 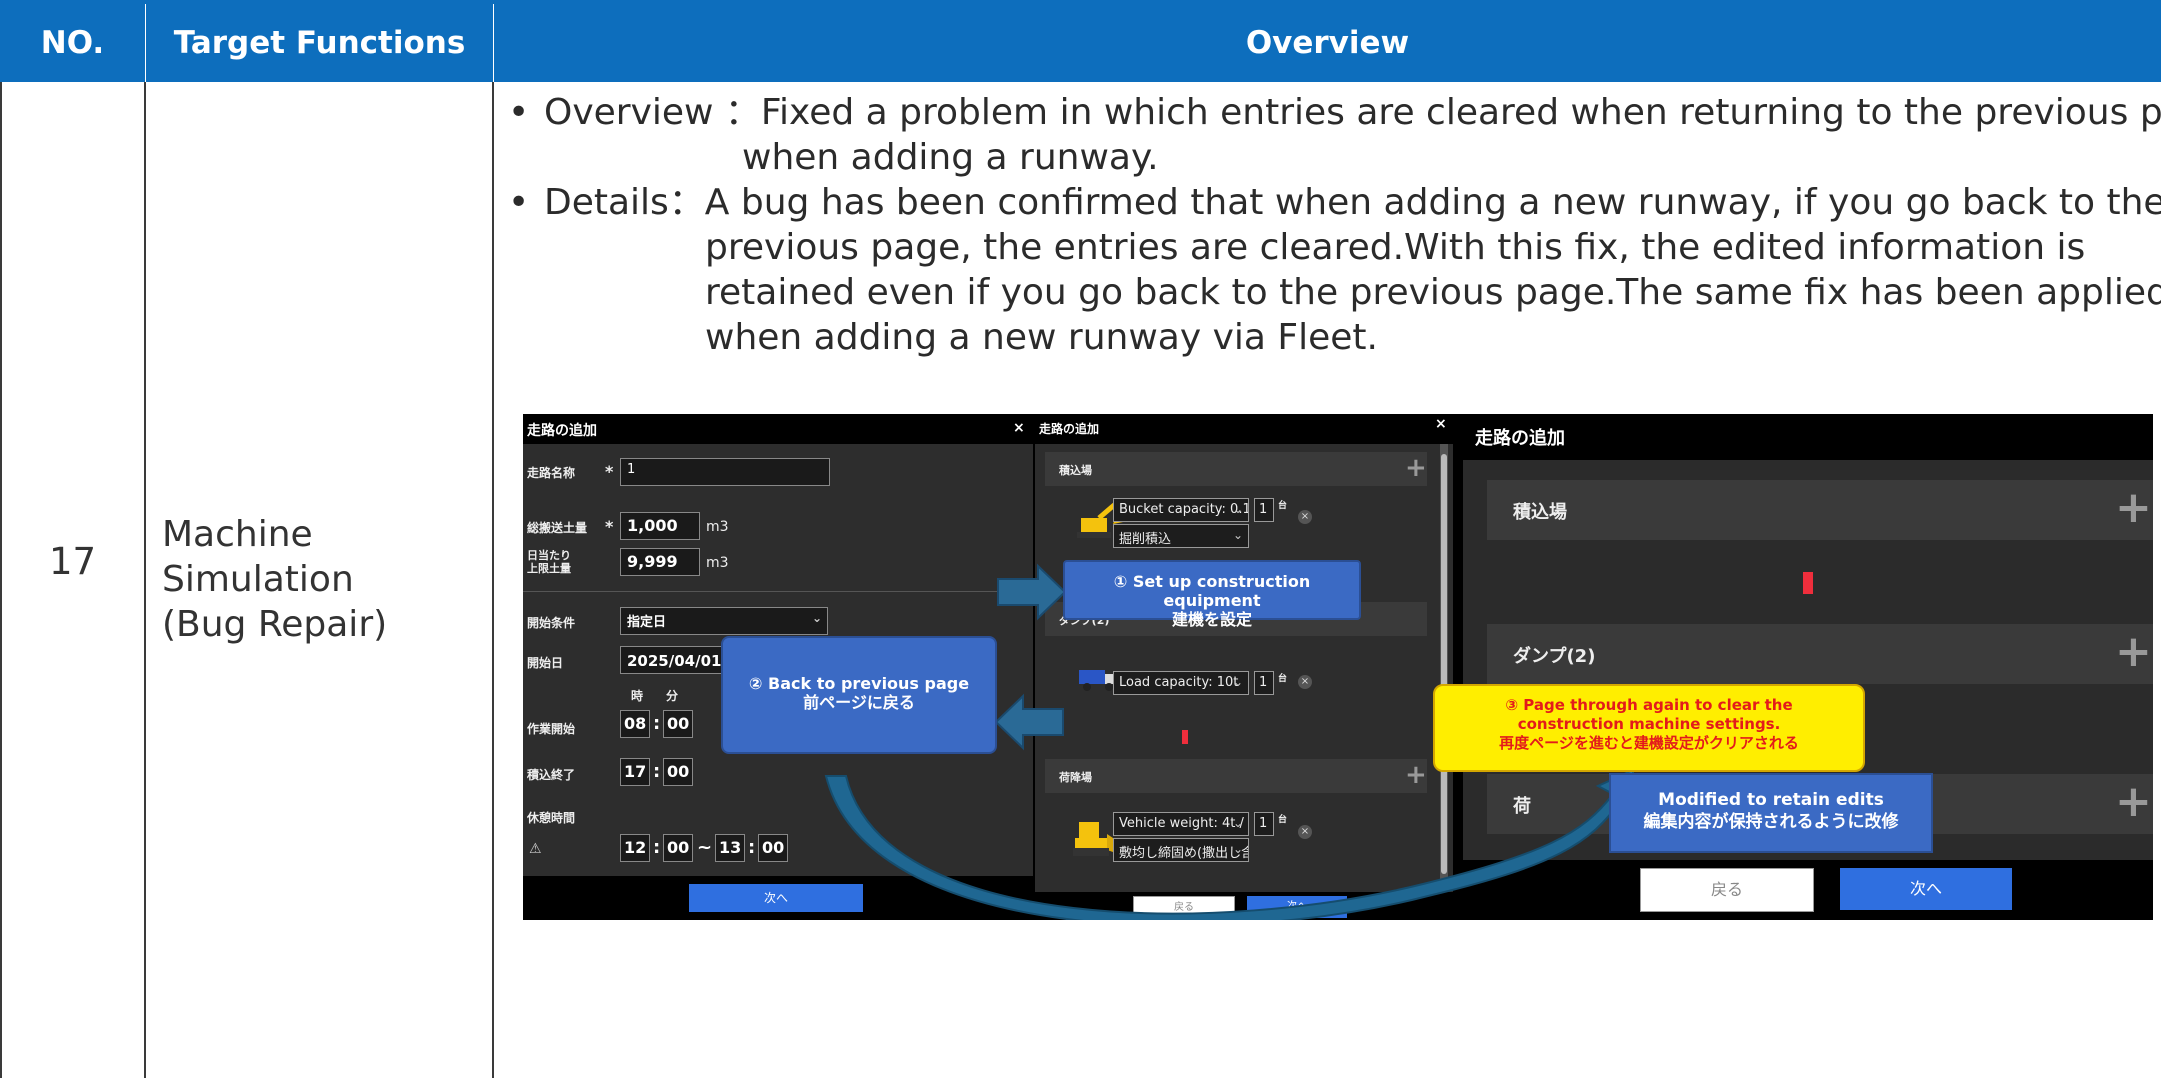 I want to click on callout-text: 再度ページを進むと建機設定がクリアされる, so click(x=1649, y=743).